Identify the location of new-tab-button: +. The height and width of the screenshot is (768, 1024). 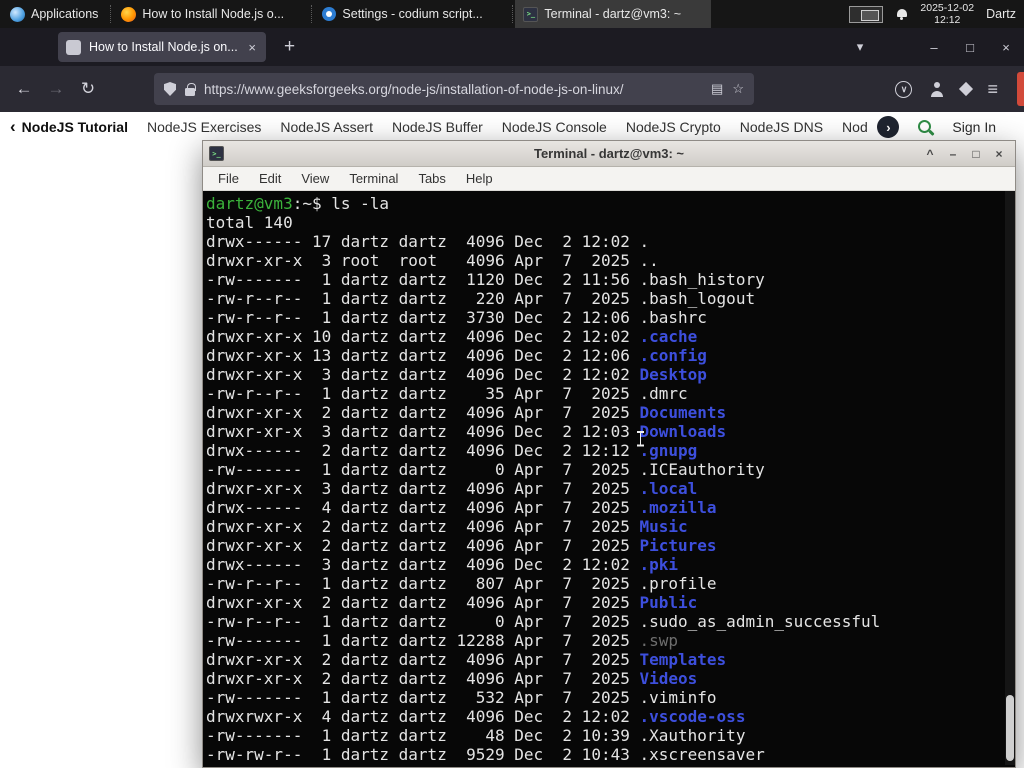
(289, 47).